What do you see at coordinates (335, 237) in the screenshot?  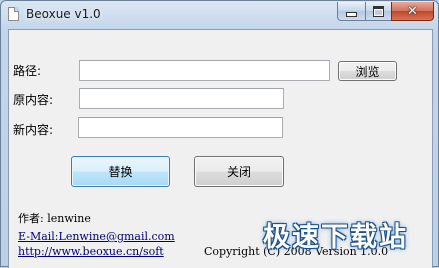 I see `watermark: 极速下载站` at bounding box center [335, 237].